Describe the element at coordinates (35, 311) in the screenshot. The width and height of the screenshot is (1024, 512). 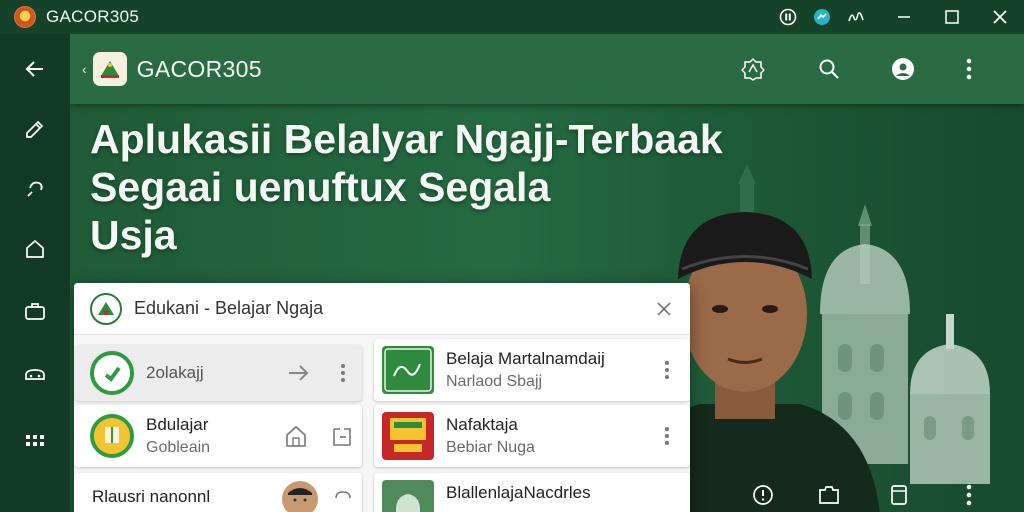
I see `briefcase-icon` at that location.